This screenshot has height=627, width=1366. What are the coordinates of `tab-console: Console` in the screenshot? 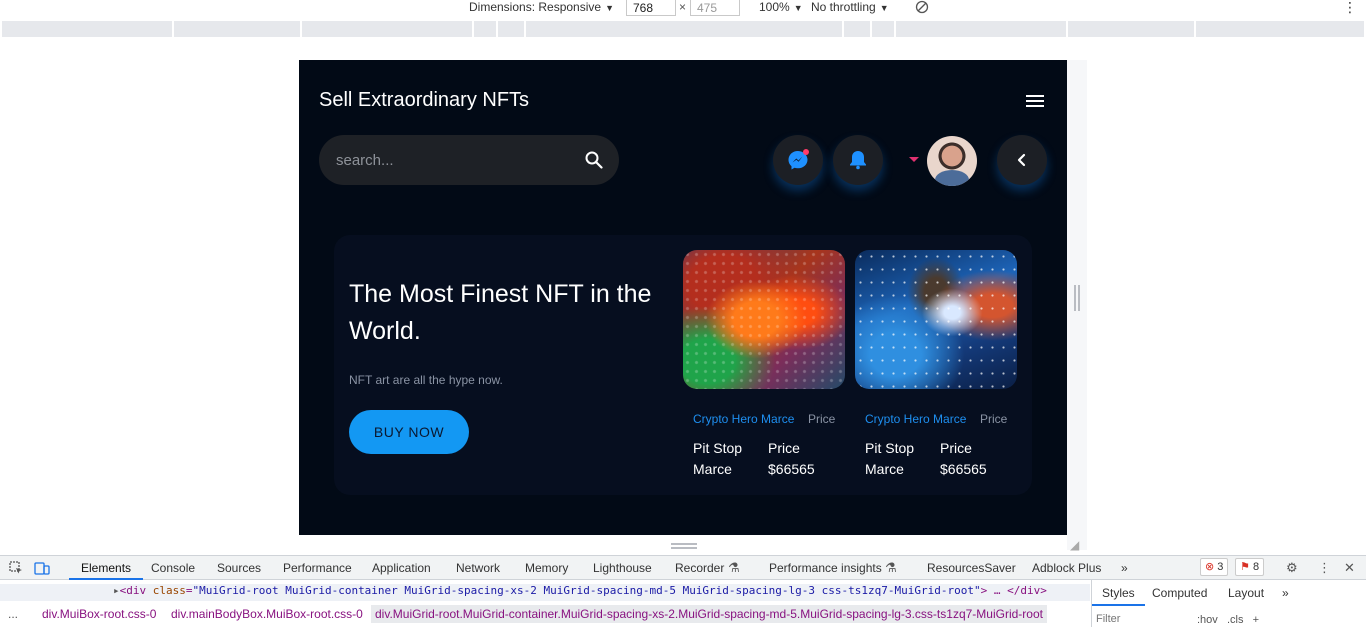 It's located at (173, 568).